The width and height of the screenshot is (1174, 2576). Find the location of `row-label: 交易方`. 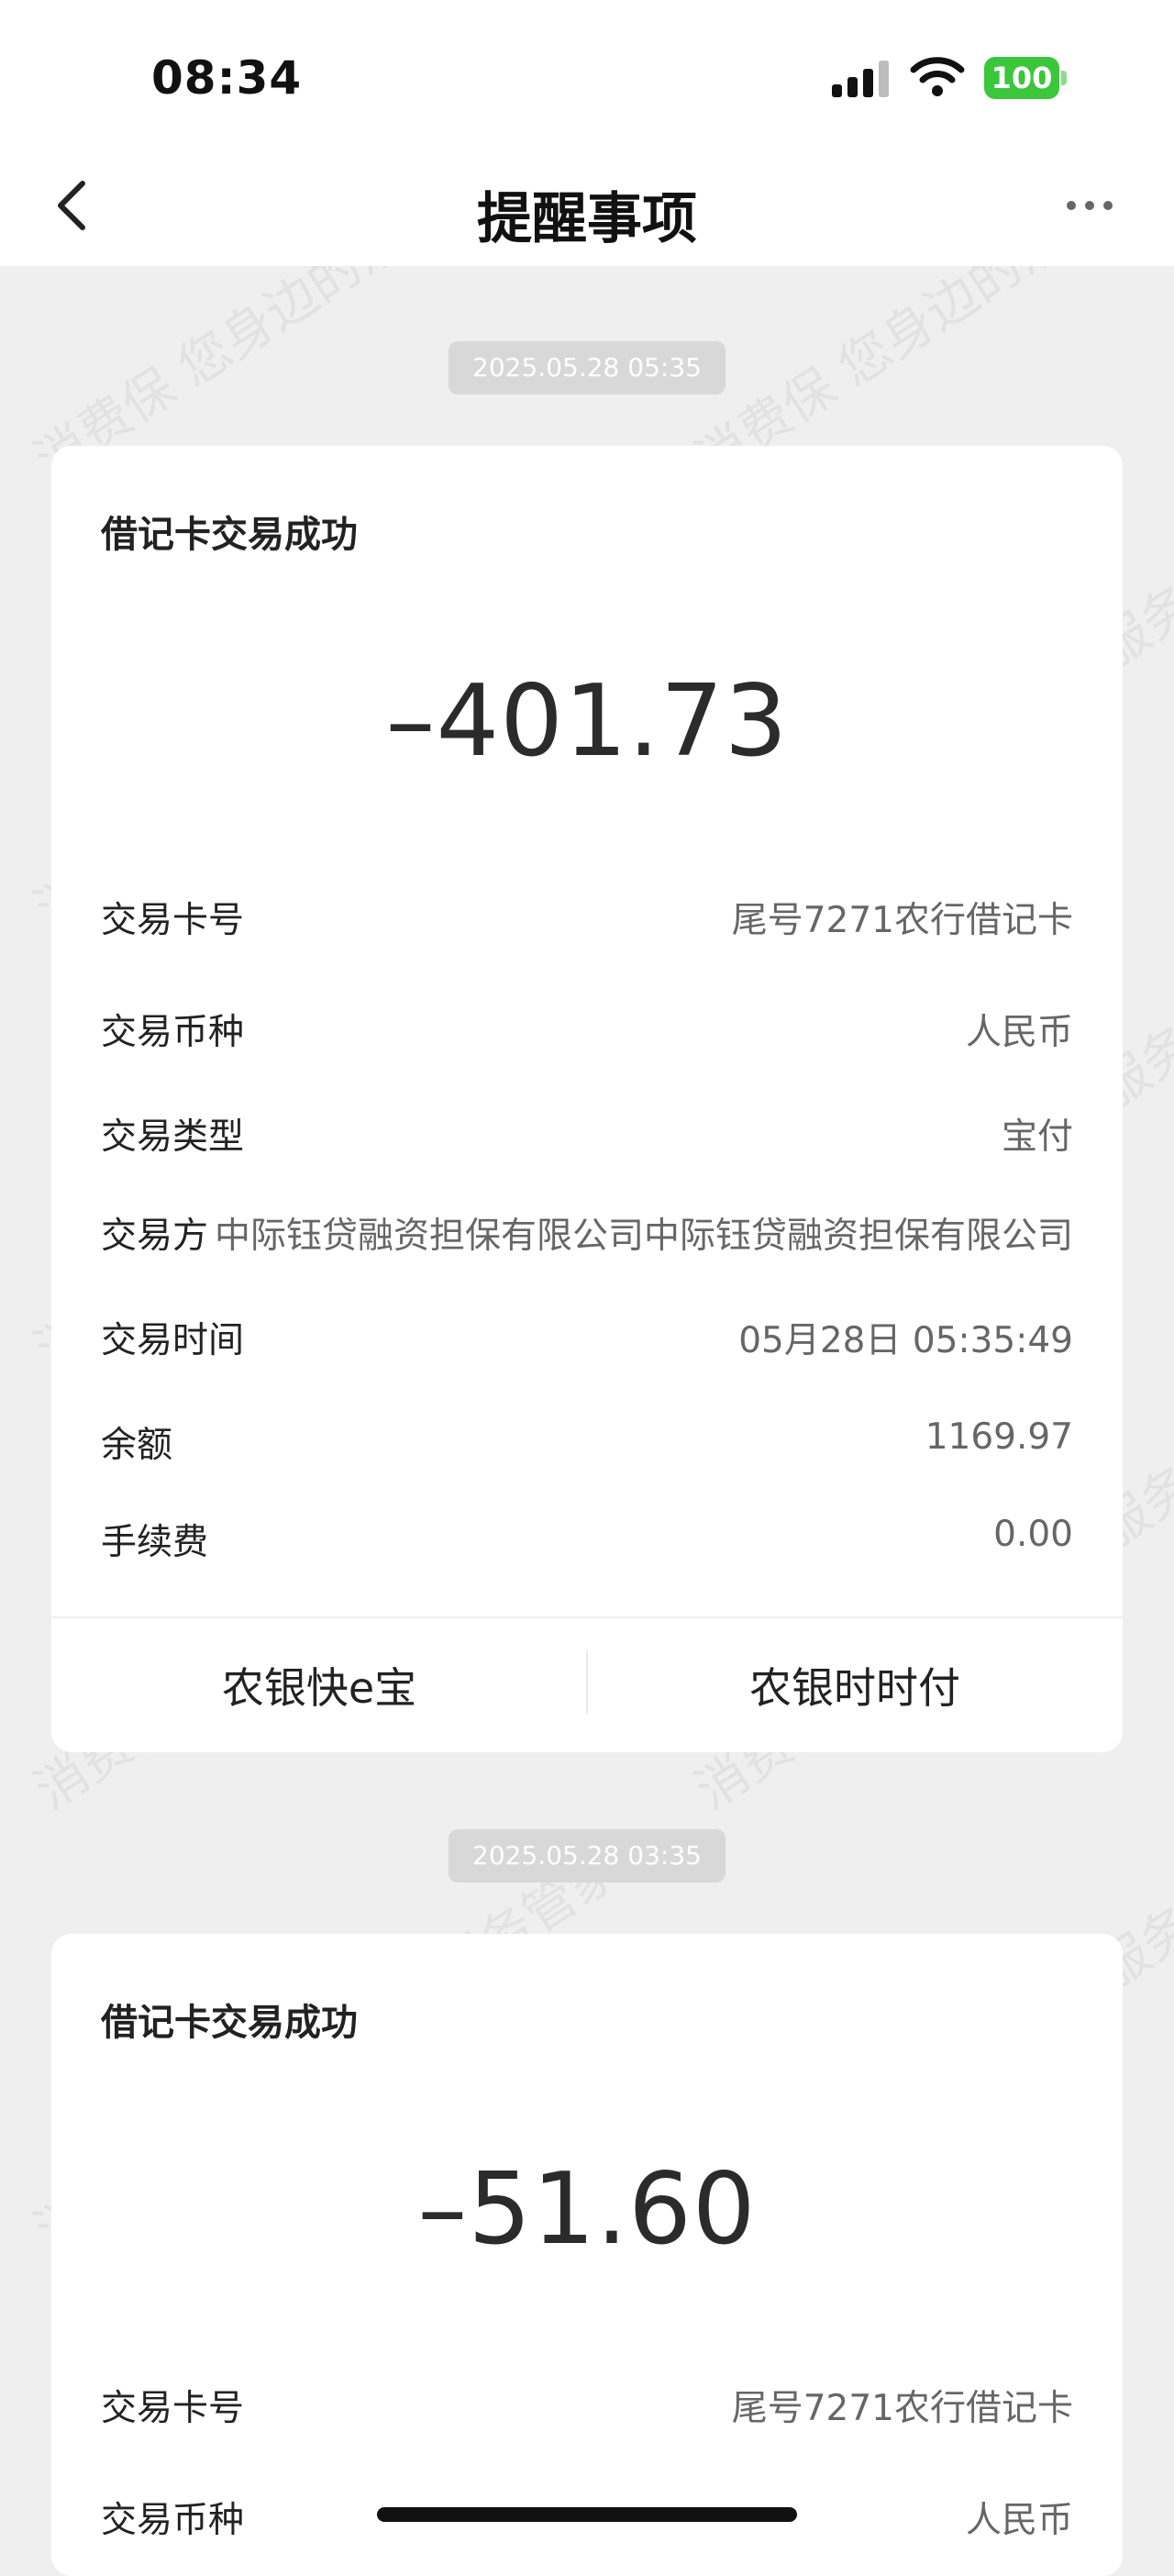

row-label: 交易方 is located at coordinates (155, 1236).